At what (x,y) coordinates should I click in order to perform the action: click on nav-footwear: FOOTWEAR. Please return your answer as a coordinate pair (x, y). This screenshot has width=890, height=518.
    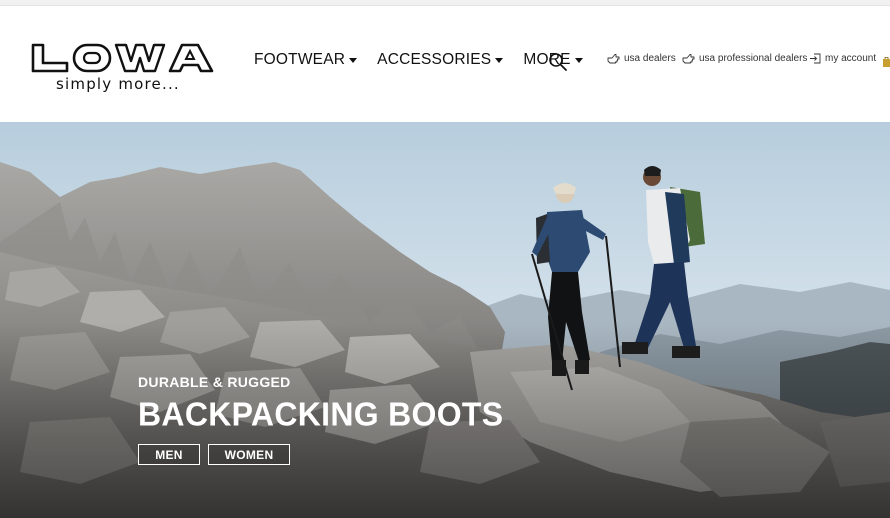
    Looking at the image, I should click on (306, 60).